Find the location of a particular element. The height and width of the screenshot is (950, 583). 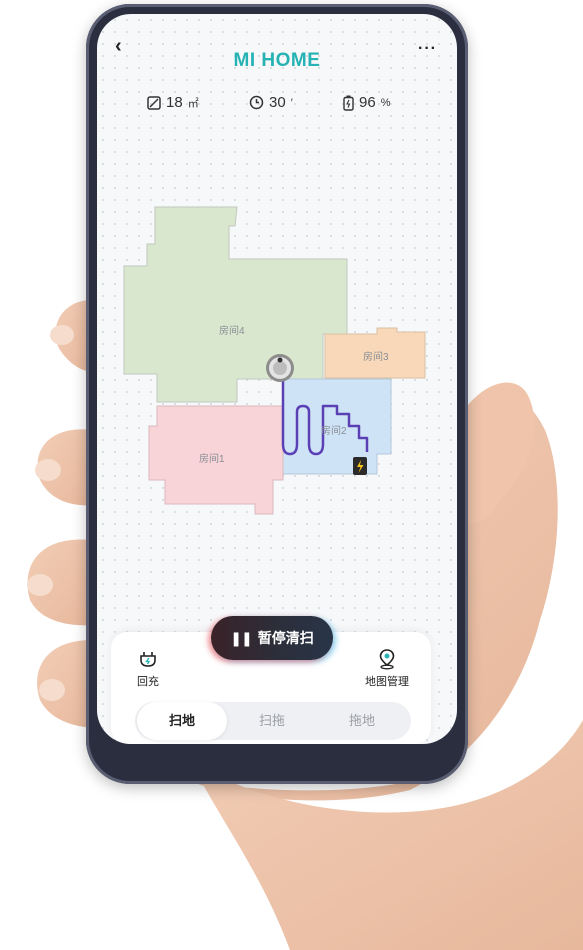

room-2-label: 房间2 is located at coordinates (334, 430).